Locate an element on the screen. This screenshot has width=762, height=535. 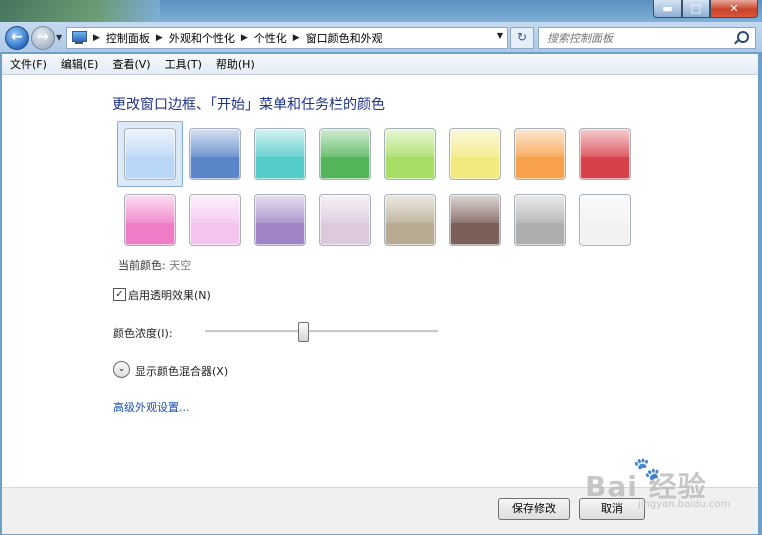
maximize-button: □ is located at coordinates (696, 9).